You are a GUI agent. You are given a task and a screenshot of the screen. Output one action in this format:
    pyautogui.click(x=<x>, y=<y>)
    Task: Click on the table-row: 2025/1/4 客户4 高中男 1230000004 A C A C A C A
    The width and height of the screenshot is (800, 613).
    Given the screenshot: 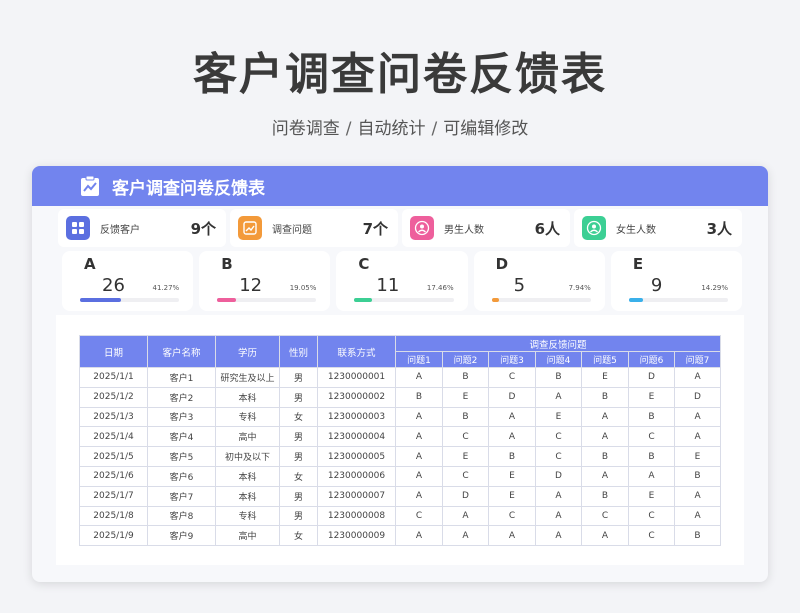 What is the action you would take?
    pyautogui.click(x=400, y=437)
    